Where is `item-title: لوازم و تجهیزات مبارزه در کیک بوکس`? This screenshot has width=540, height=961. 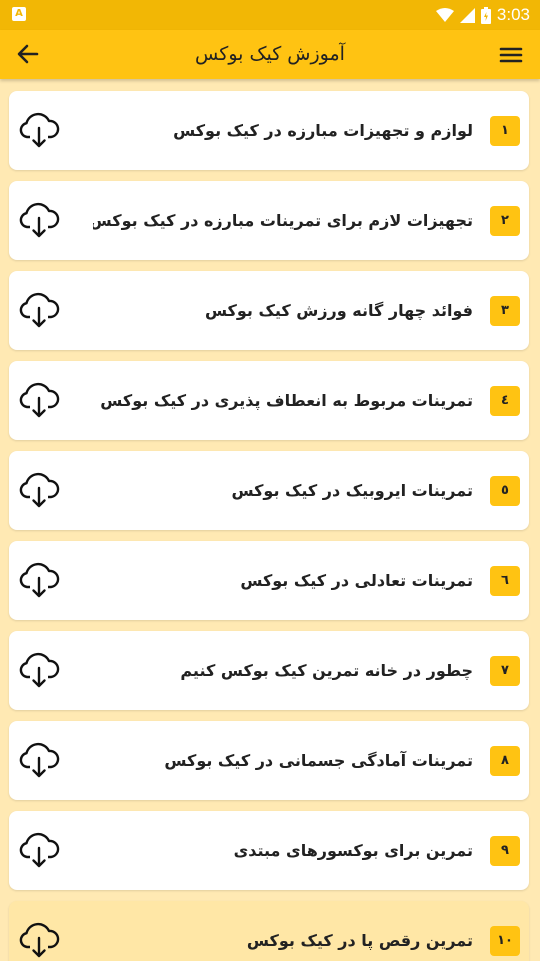
item-title: لوازم و تجهیزات مبارزه در کیک بوکس is located at coordinates (323, 130).